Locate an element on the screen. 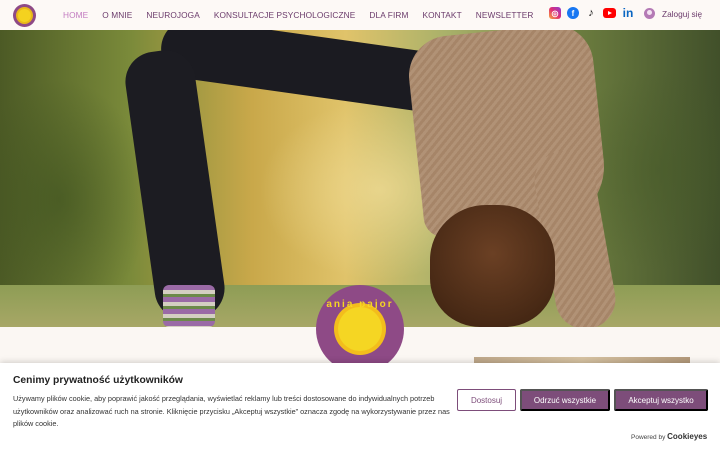  powered-by: Powered by Cookieyes is located at coordinates (669, 436).